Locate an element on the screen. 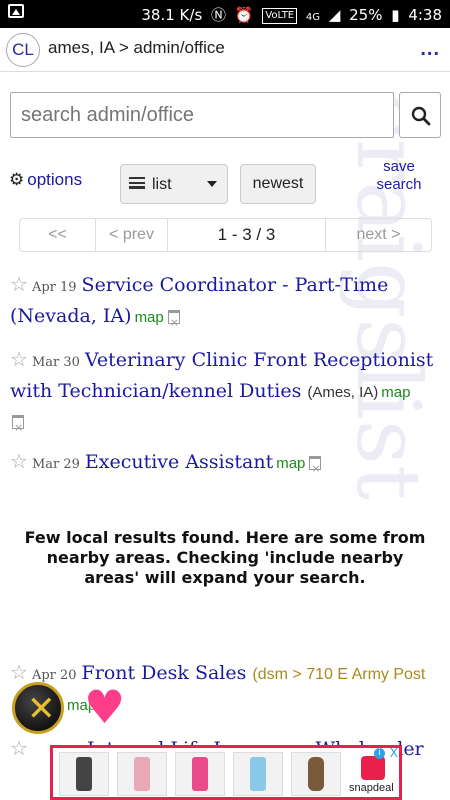 The image size is (450, 800). signal-icon: ◢ is located at coordinates (334, 15).